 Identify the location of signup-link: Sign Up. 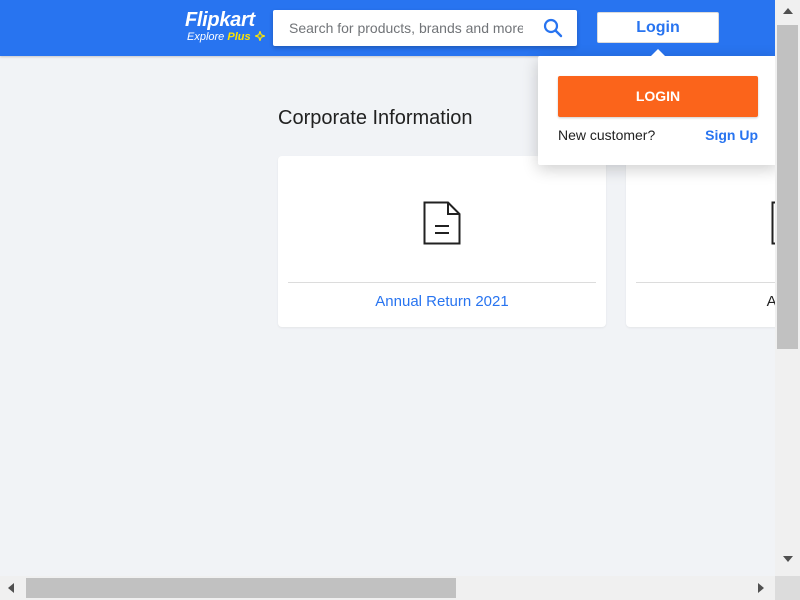
(731, 135).